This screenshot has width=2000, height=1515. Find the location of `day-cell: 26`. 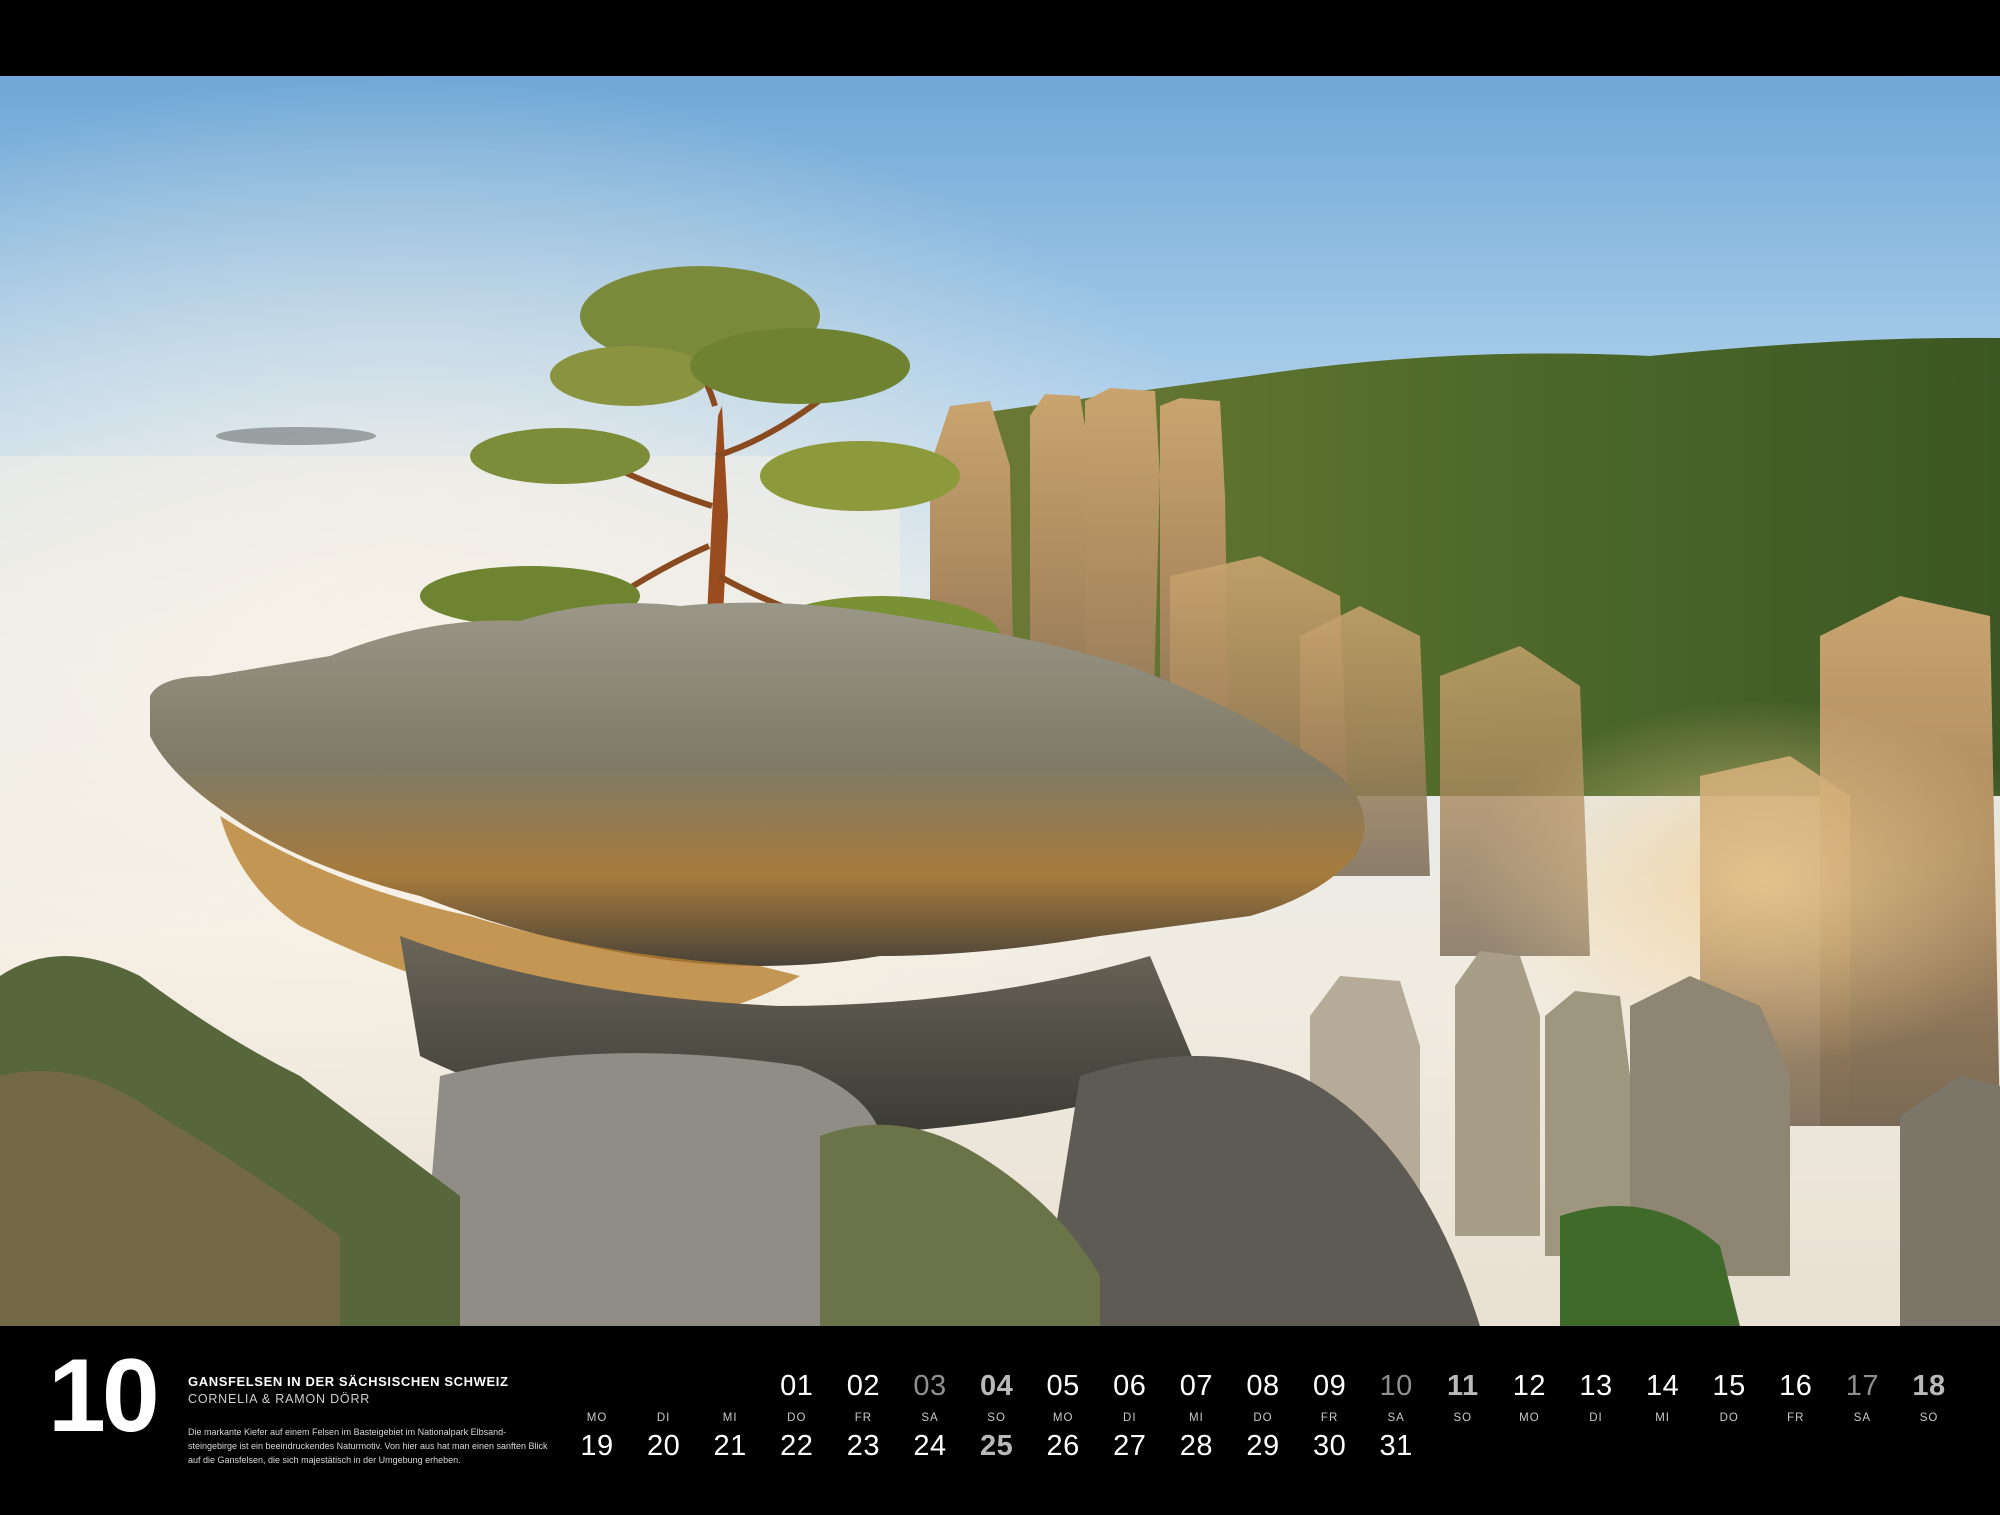

day-cell: 26 is located at coordinates (1063, 1446).